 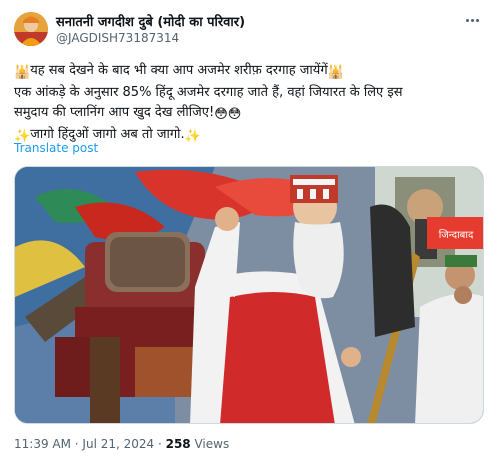 What do you see at coordinates (42, 444) in the screenshot?
I see `post-time: 11:39 AM` at bounding box center [42, 444].